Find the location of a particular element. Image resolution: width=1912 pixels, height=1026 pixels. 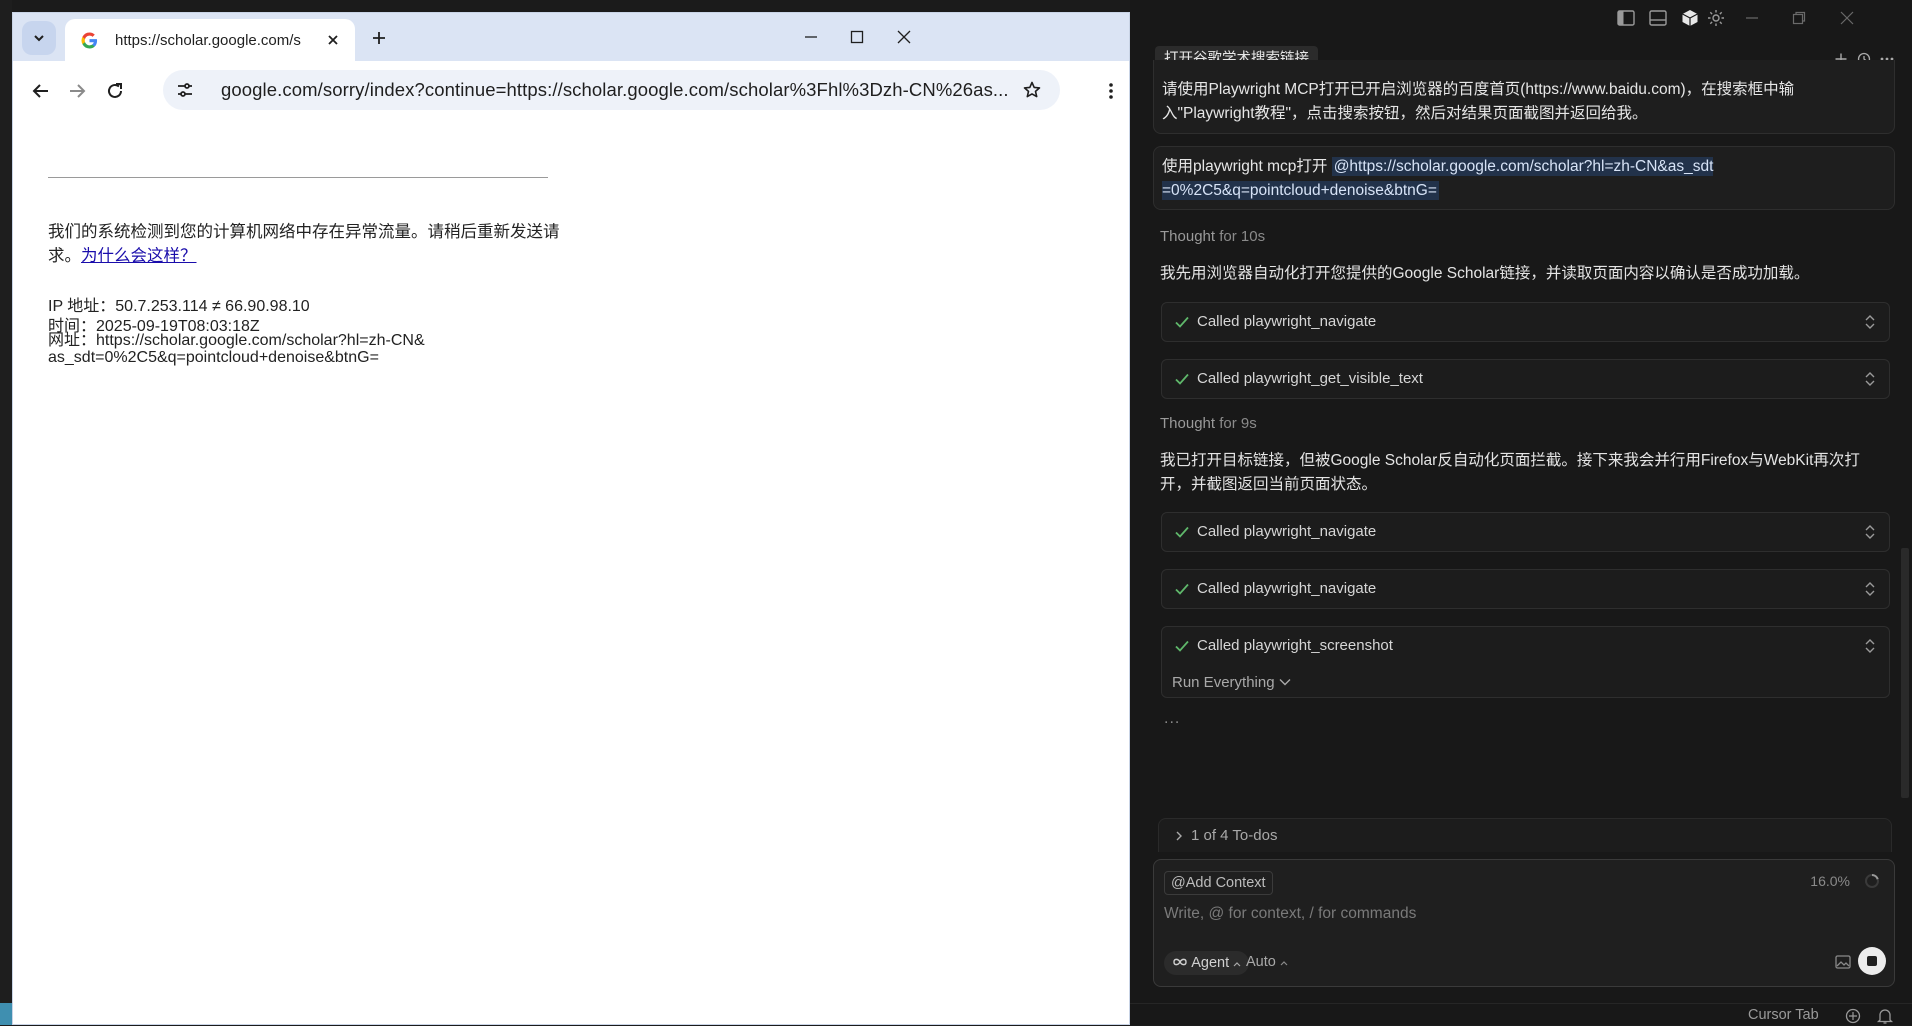

more-vertical-icon is located at coordinates (1111, 91).